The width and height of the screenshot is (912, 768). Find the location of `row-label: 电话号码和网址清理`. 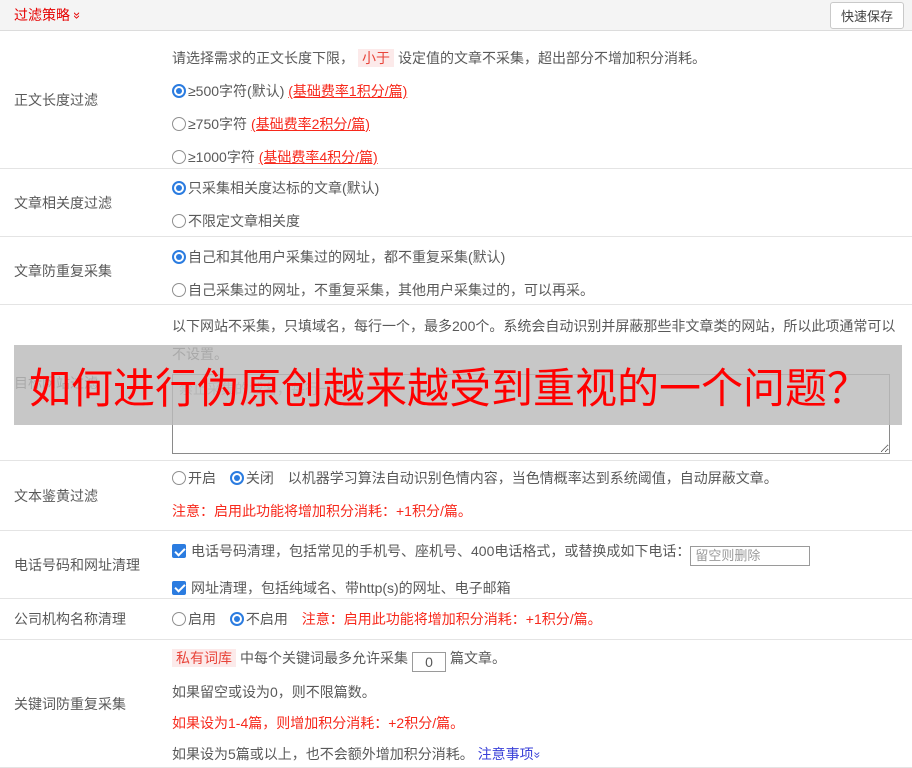

row-label: 电话号码和网址清理 is located at coordinates (77, 564).